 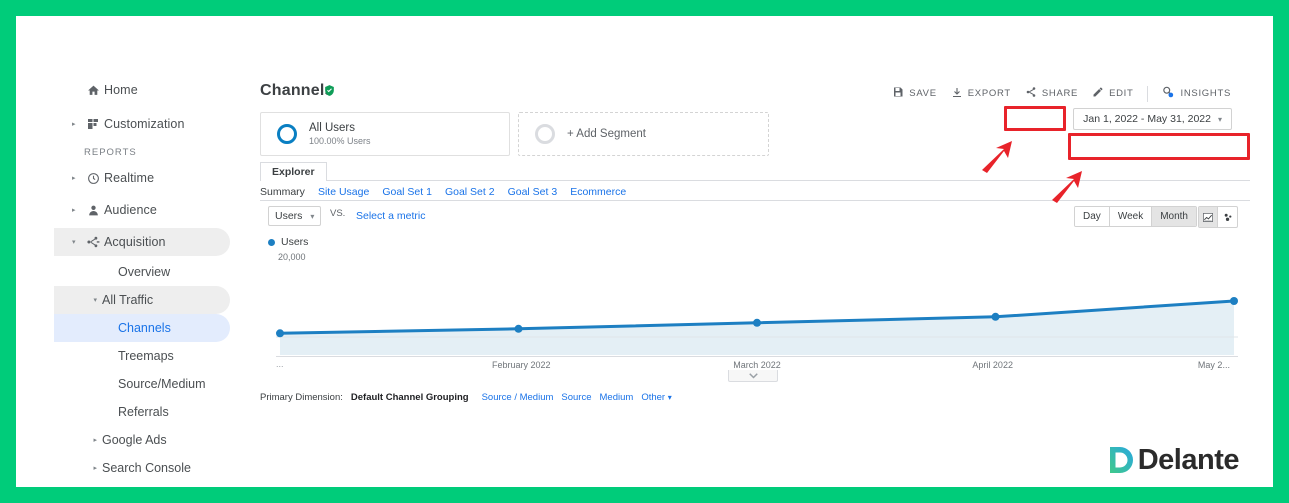 What do you see at coordinates (343, 192) in the screenshot?
I see `subtab-site-usage: Site Usage` at bounding box center [343, 192].